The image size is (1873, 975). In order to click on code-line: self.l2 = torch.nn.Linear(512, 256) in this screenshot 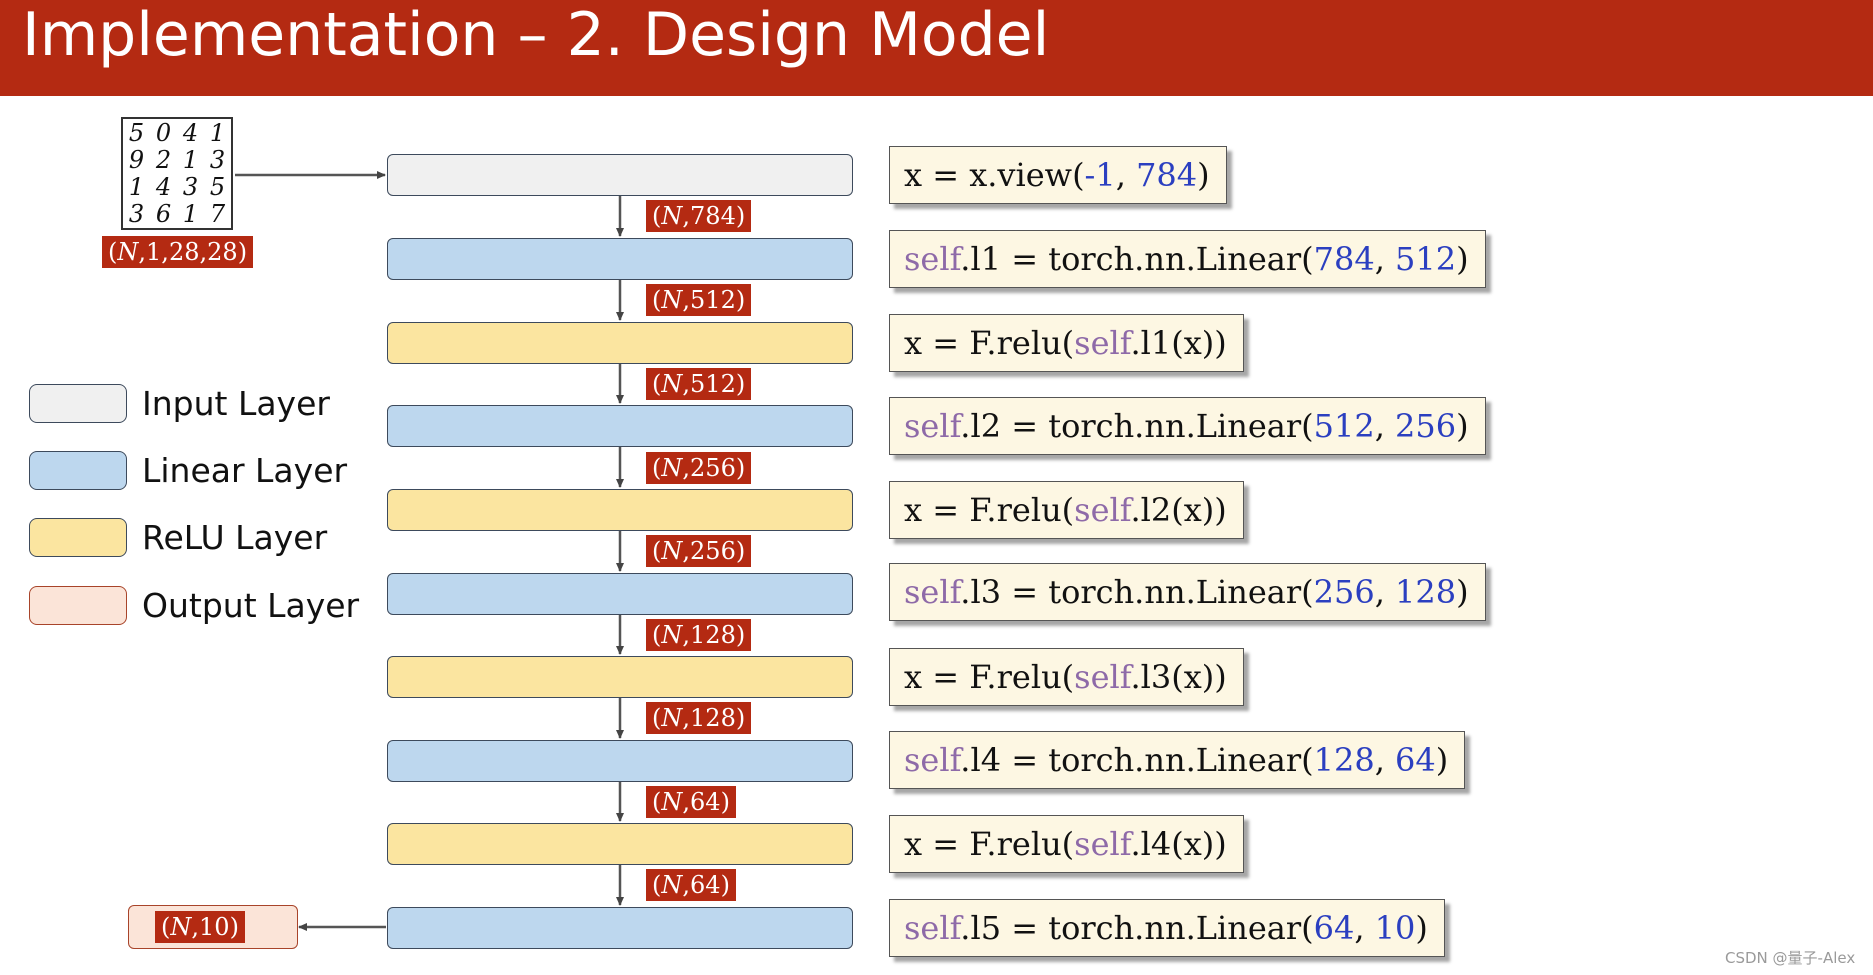, I will do `click(1187, 426)`.